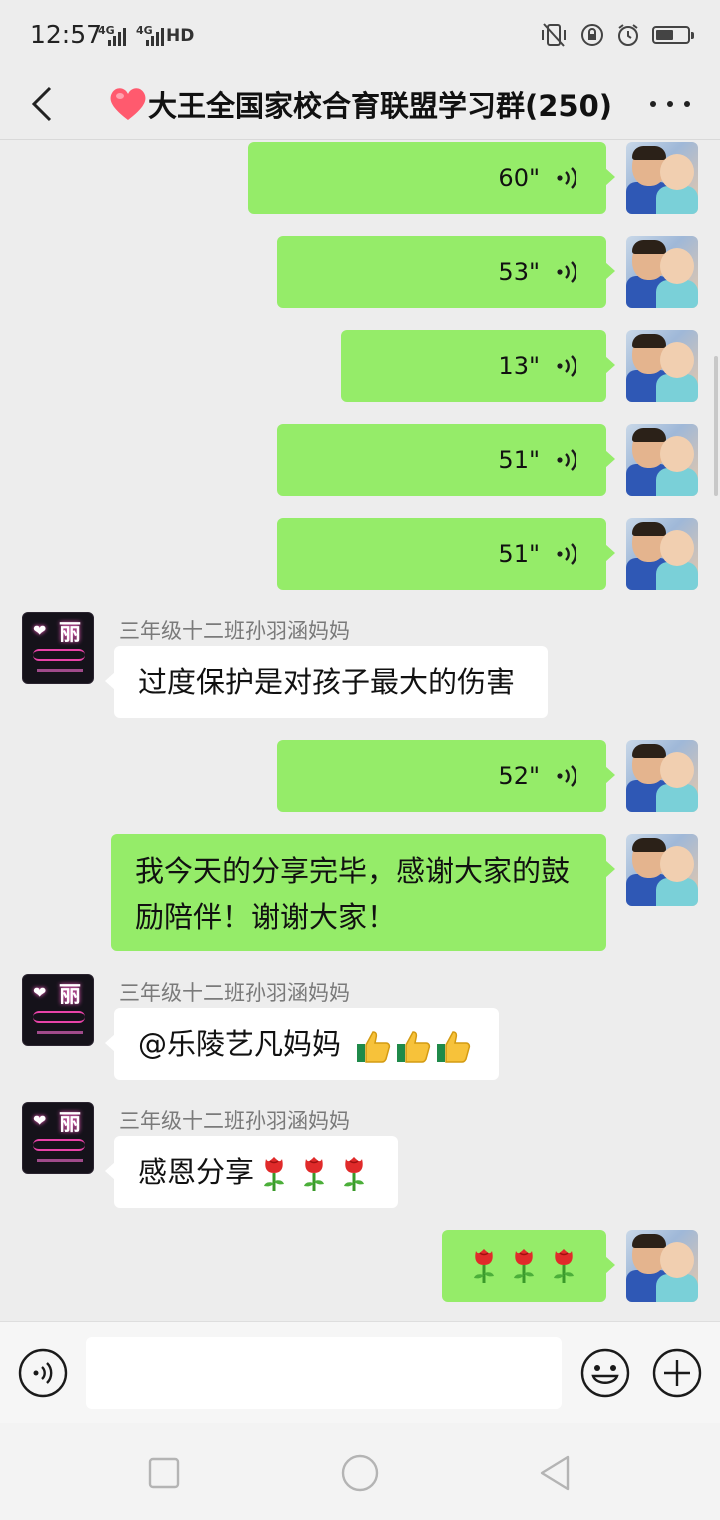  I want to click on back-arrow-icon, so click(42, 104).